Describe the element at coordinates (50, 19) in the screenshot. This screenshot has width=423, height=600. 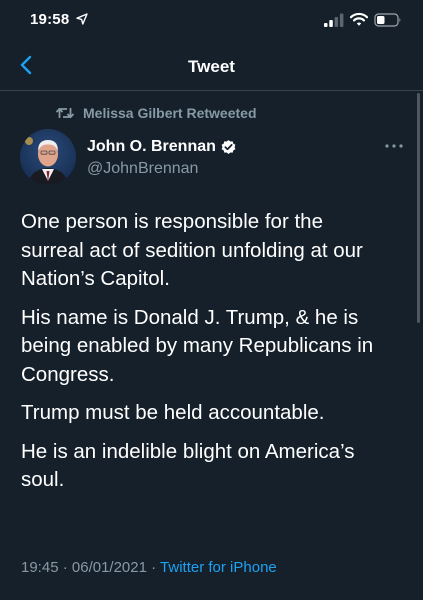
I see `status-time: 19:58` at that location.